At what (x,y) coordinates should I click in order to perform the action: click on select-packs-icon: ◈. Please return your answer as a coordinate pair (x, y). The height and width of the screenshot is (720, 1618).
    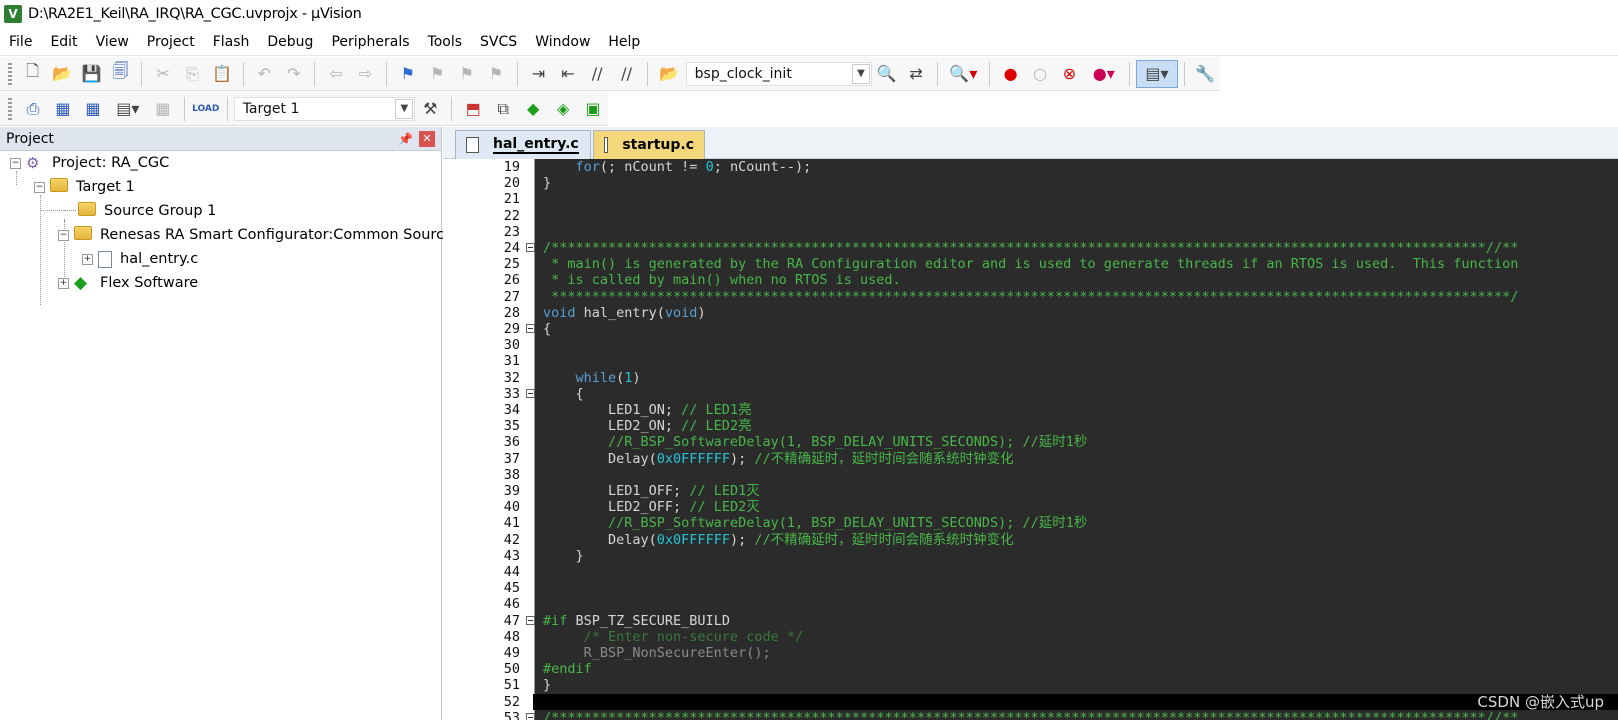
    Looking at the image, I should click on (563, 109).